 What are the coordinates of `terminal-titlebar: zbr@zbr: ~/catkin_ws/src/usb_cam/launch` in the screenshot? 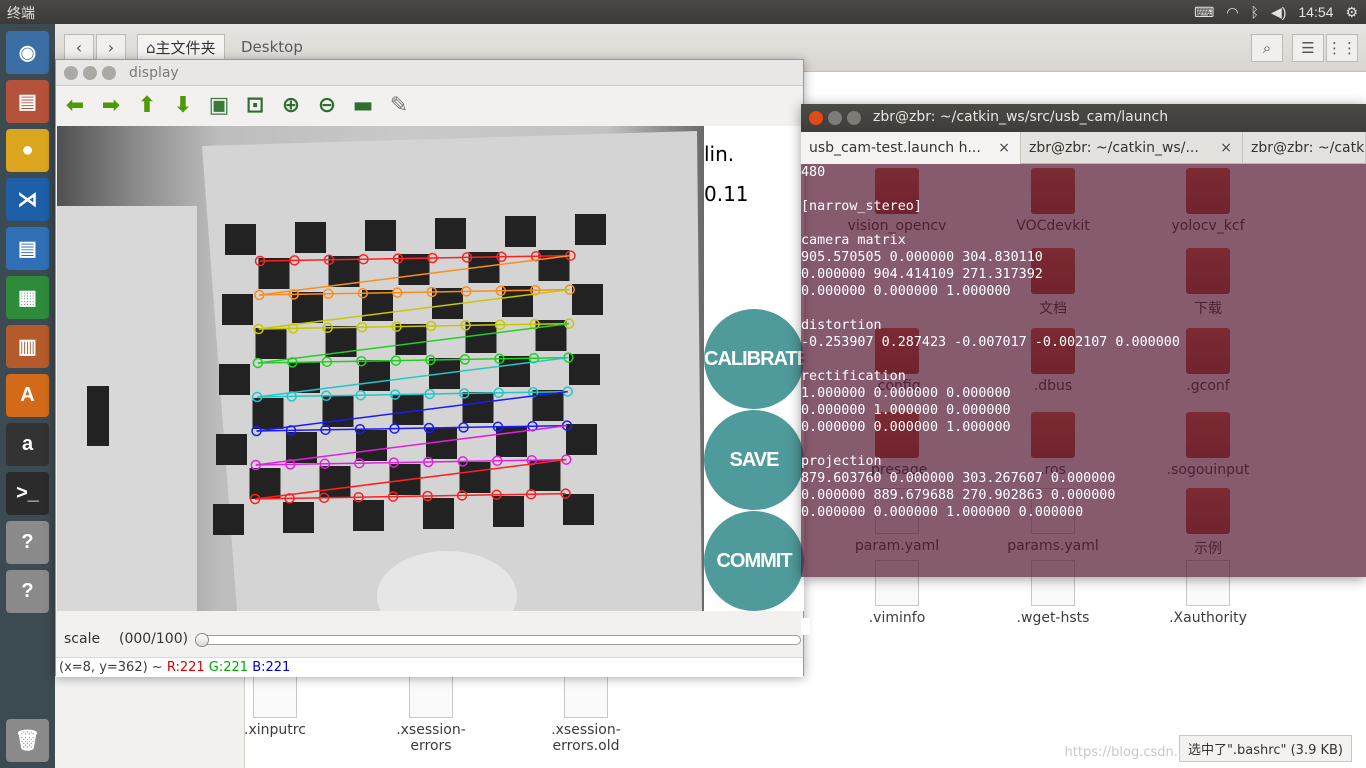 It's located at (1083, 118).